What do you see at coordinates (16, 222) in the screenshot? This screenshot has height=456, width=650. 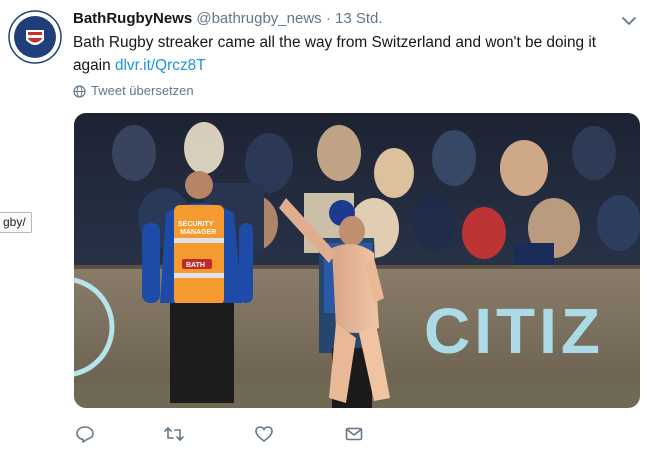 I see `url-tooltip: gby/` at bounding box center [16, 222].